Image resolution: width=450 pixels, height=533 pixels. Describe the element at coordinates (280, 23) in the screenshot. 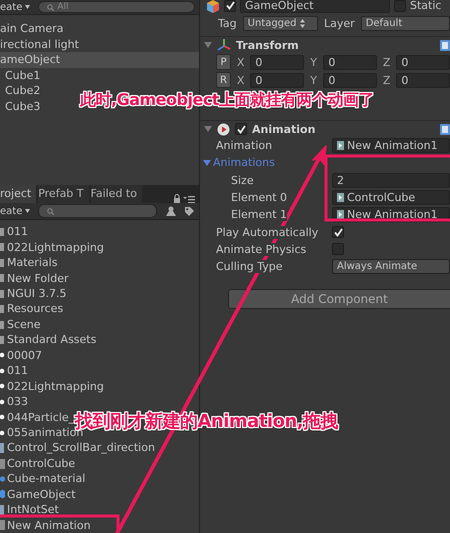

I see `tag-dropdown: Untagged` at that location.